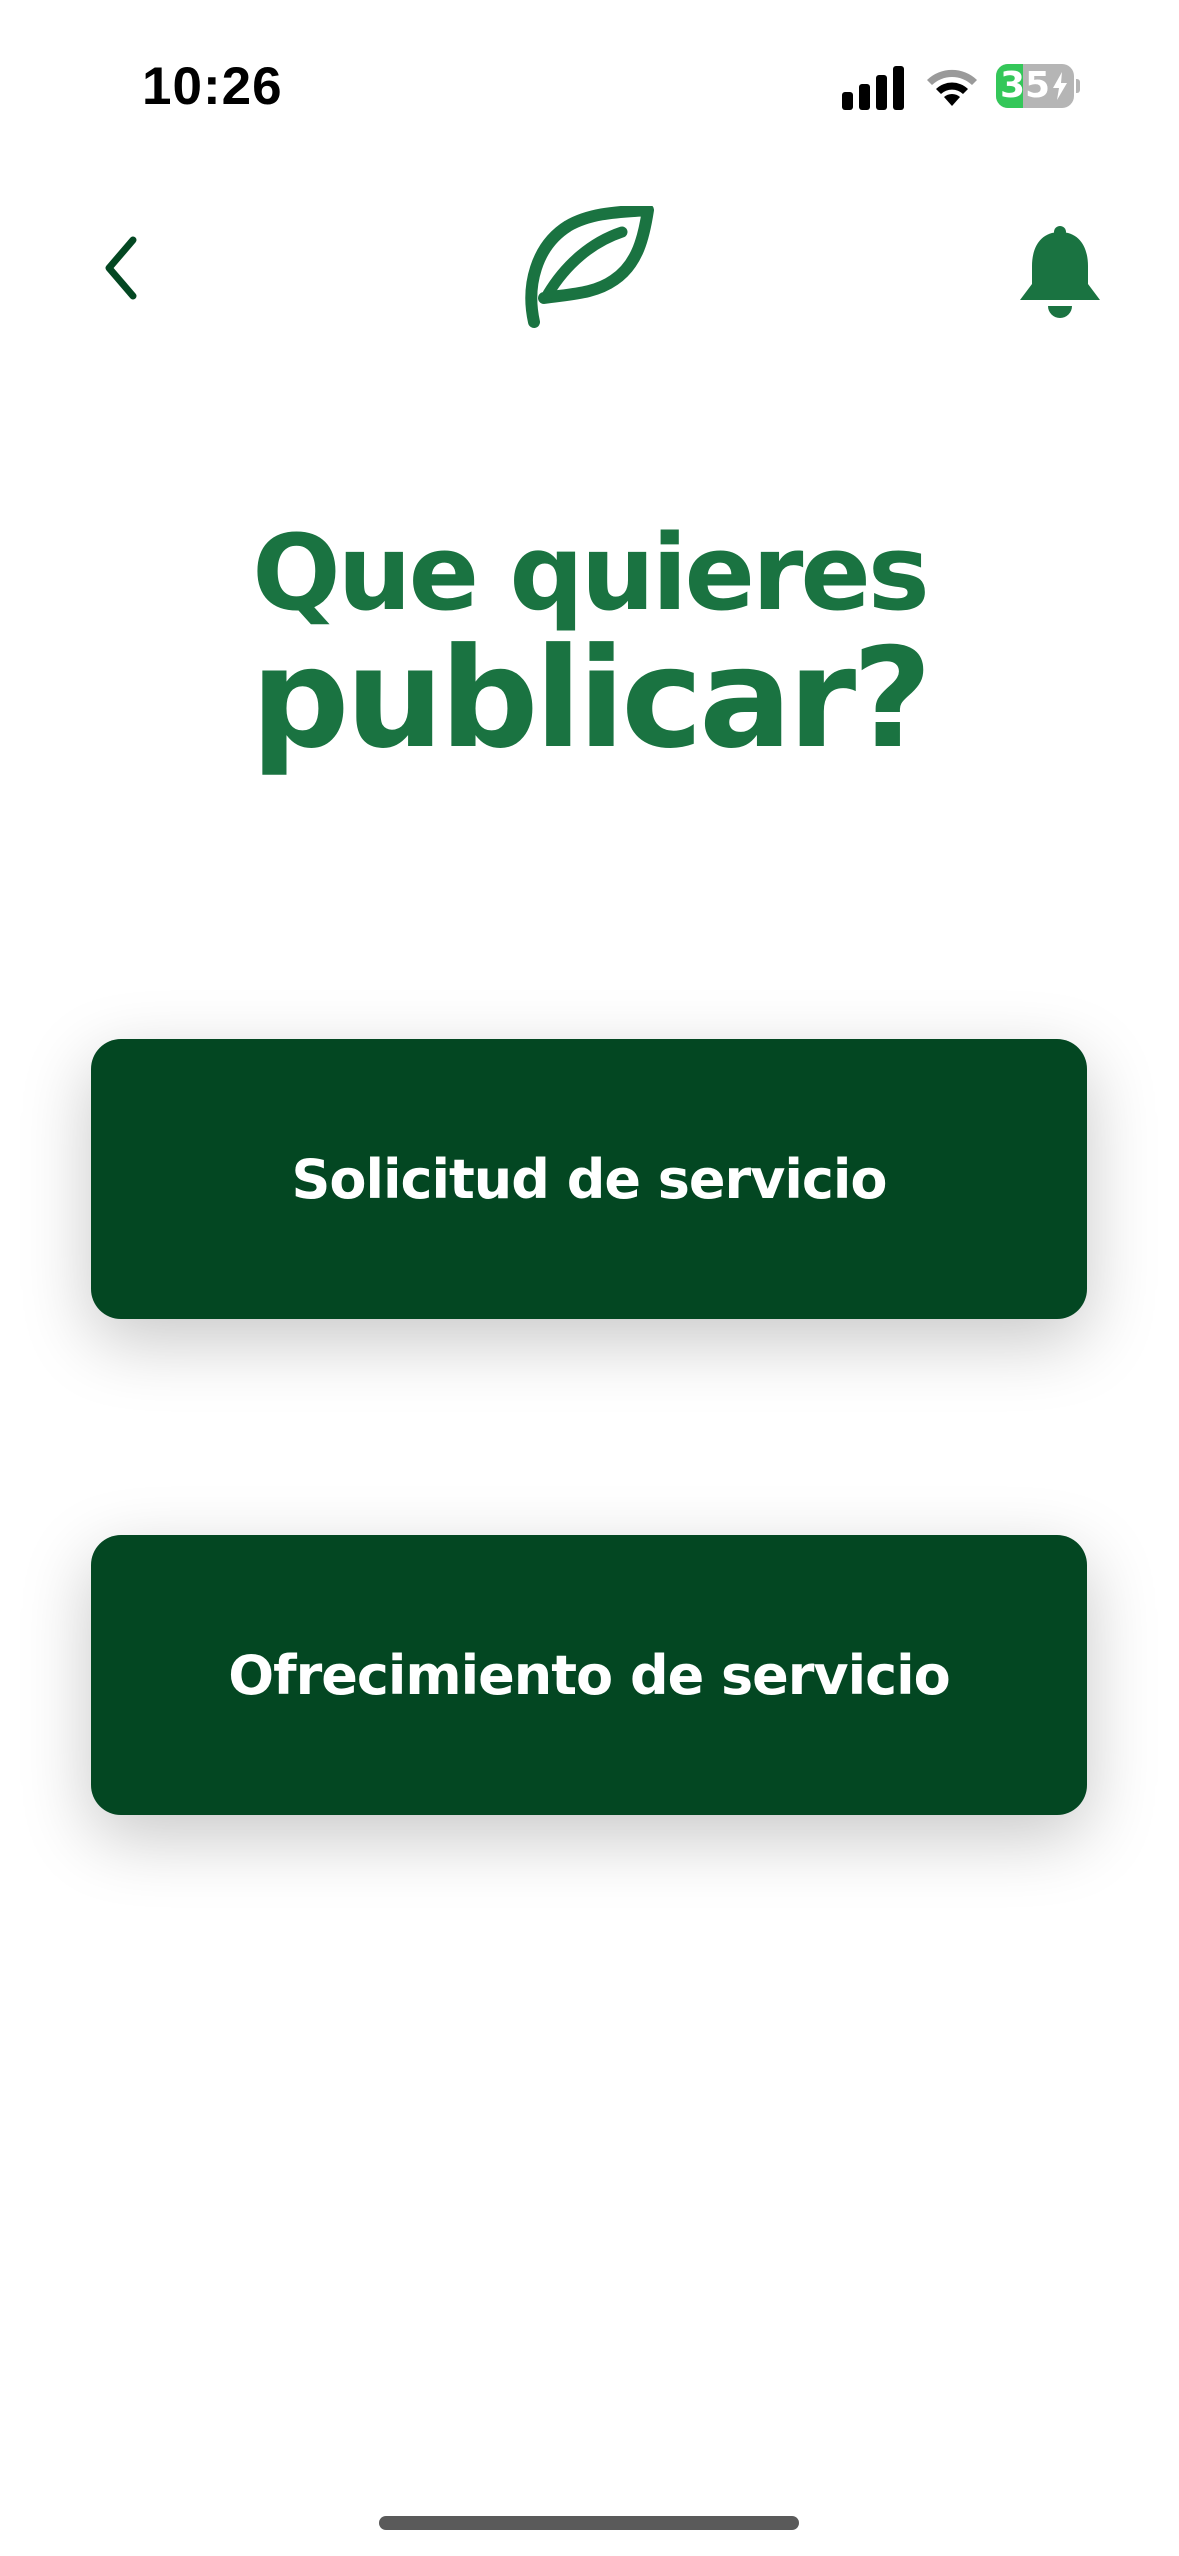 The height and width of the screenshot is (2556, 1179). I want to click on bell-icon, so click(1060, 272).